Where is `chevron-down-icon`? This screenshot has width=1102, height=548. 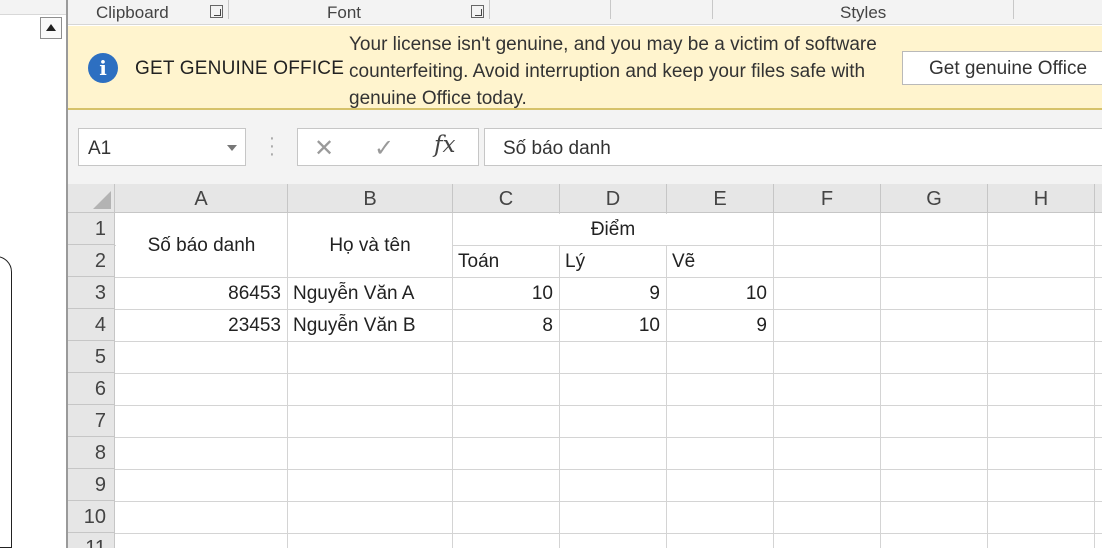
chevron-down-icon is located at coordinates (232, 148).